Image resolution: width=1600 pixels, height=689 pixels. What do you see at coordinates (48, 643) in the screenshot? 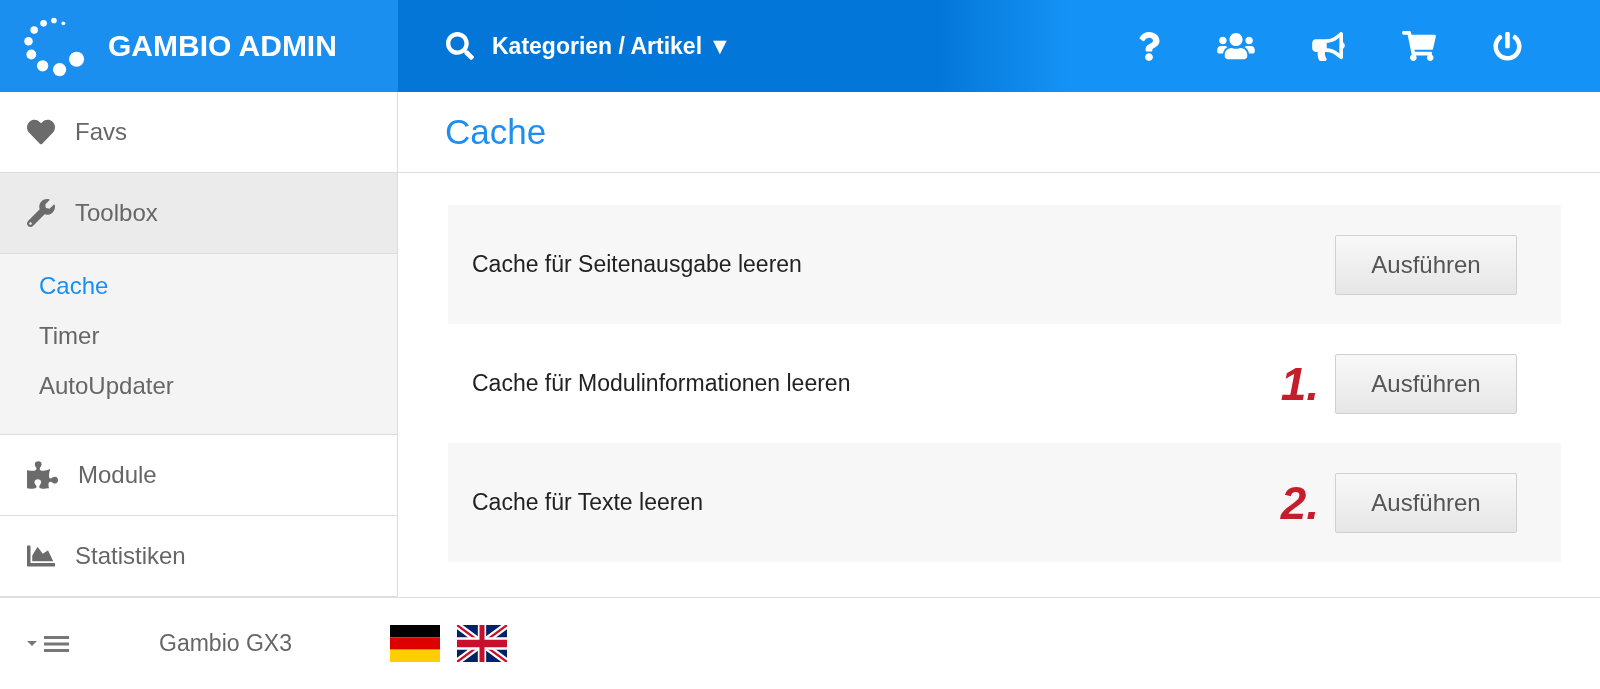
I see `menu-toggle-icon` at bounding box center [48, 643].